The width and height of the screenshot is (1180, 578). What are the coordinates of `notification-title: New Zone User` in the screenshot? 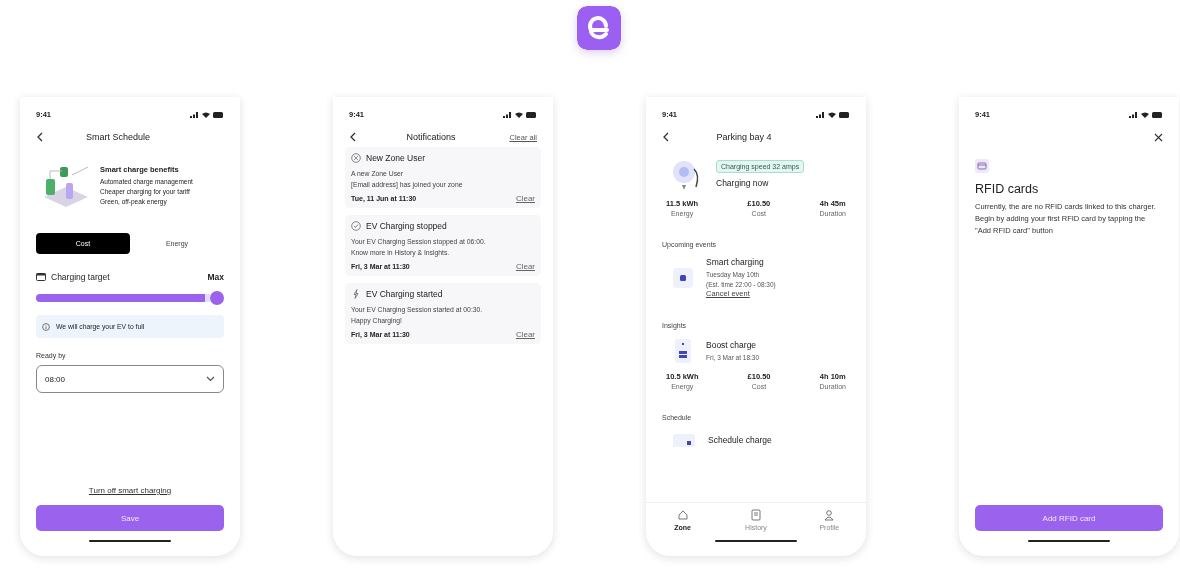 It's located at (396, 158).